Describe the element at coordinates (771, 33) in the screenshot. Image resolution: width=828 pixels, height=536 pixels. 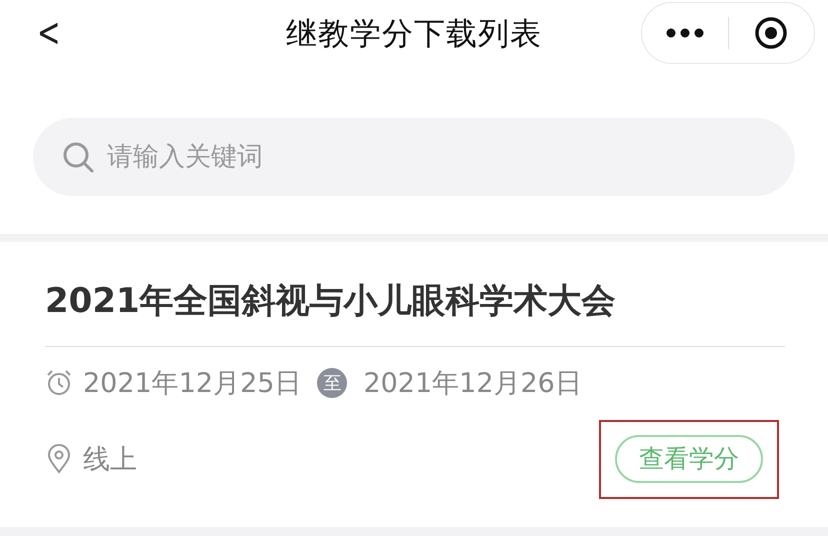
I see `target-icon` at that location.